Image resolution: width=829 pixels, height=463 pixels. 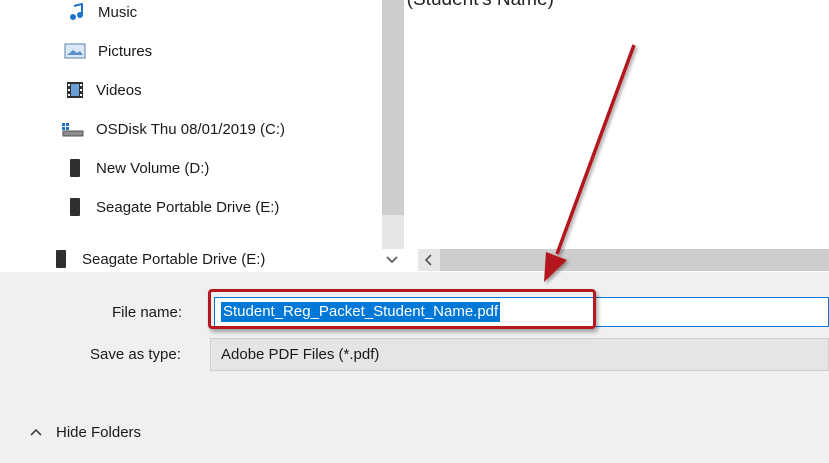 I want to click on nav-item-os-disk: OSDisk Thu 08/01/2019 (C:), so click(x=173, y=129).